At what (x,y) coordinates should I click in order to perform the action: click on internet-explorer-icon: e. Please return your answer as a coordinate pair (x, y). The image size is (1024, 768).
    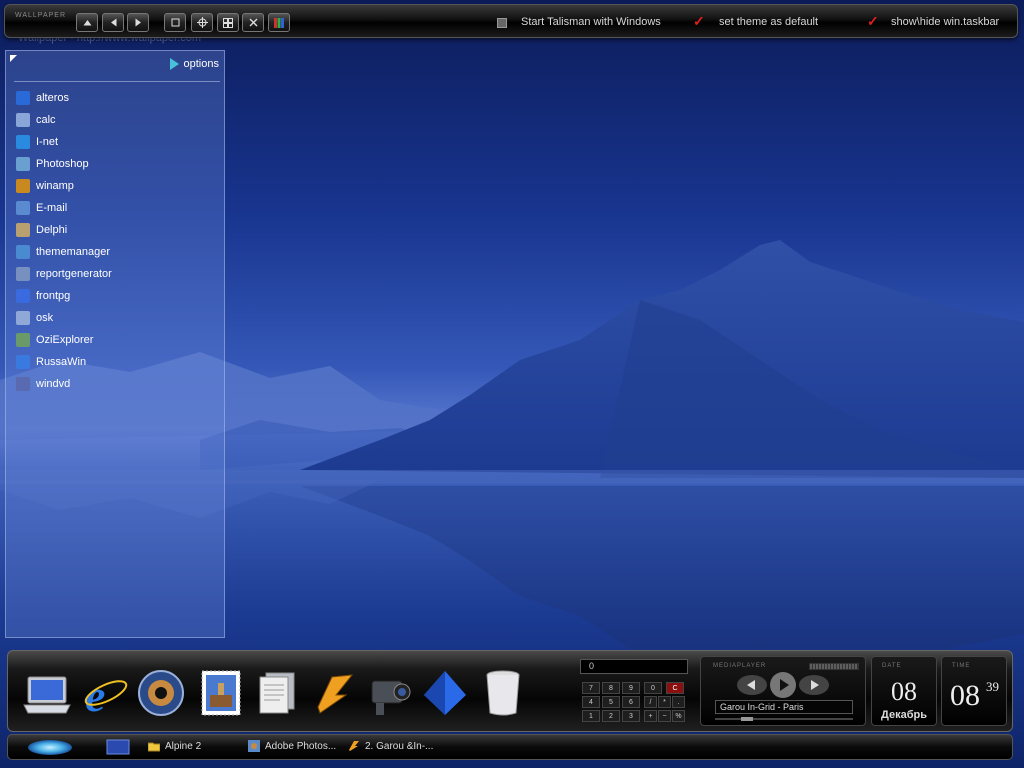
    Looking at the image, I should click on (105, 694).